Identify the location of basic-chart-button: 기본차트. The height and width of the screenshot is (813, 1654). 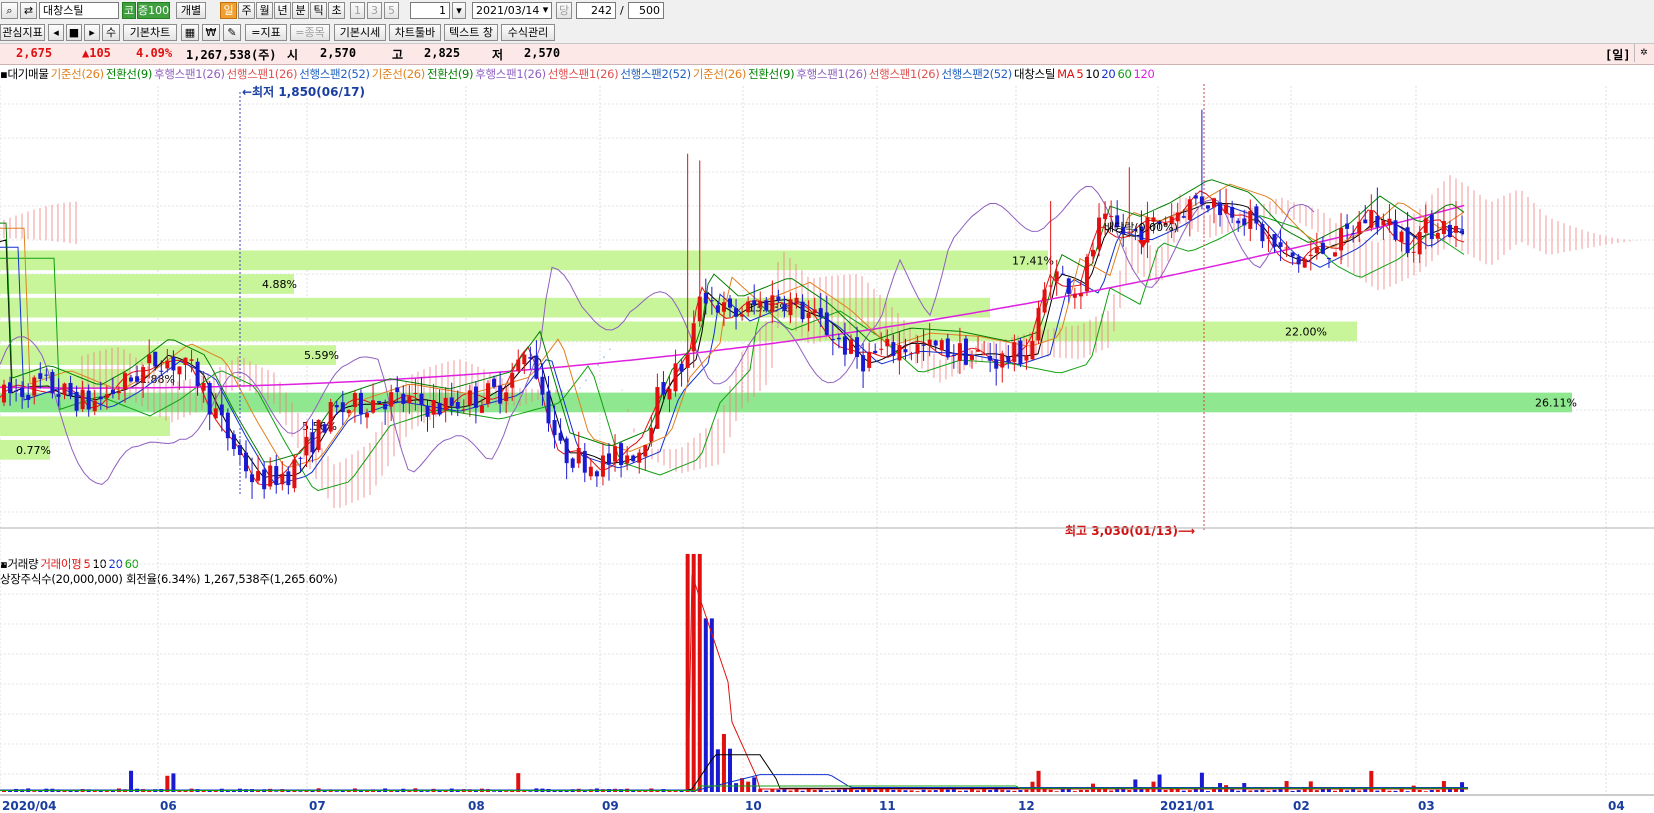
(150, 32).